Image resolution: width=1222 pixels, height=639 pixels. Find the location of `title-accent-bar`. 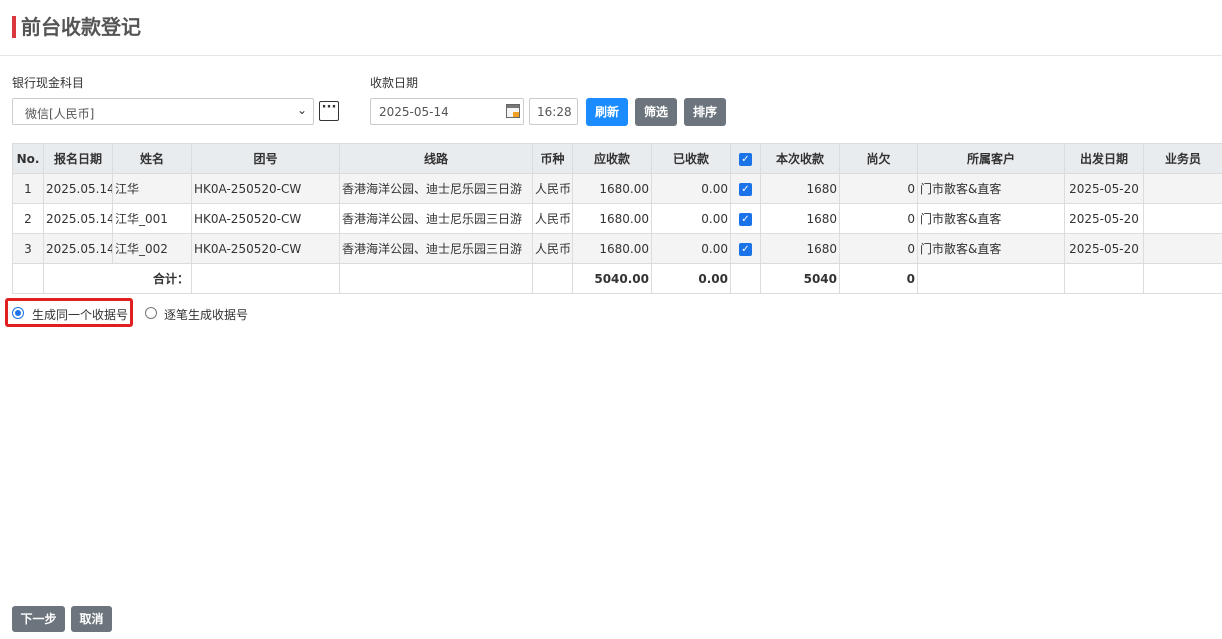

title-accent-bar is located at coordinates (14, 27).